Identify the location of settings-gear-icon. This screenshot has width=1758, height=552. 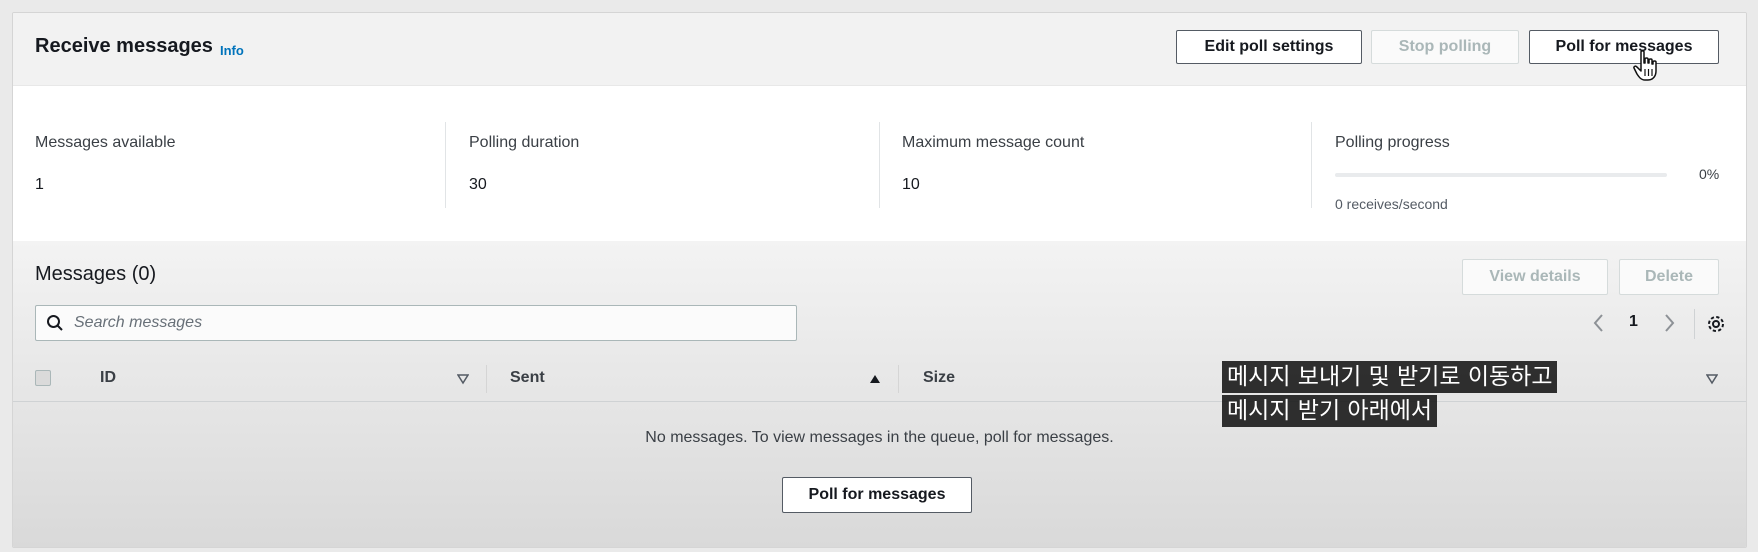
(1716, 324).